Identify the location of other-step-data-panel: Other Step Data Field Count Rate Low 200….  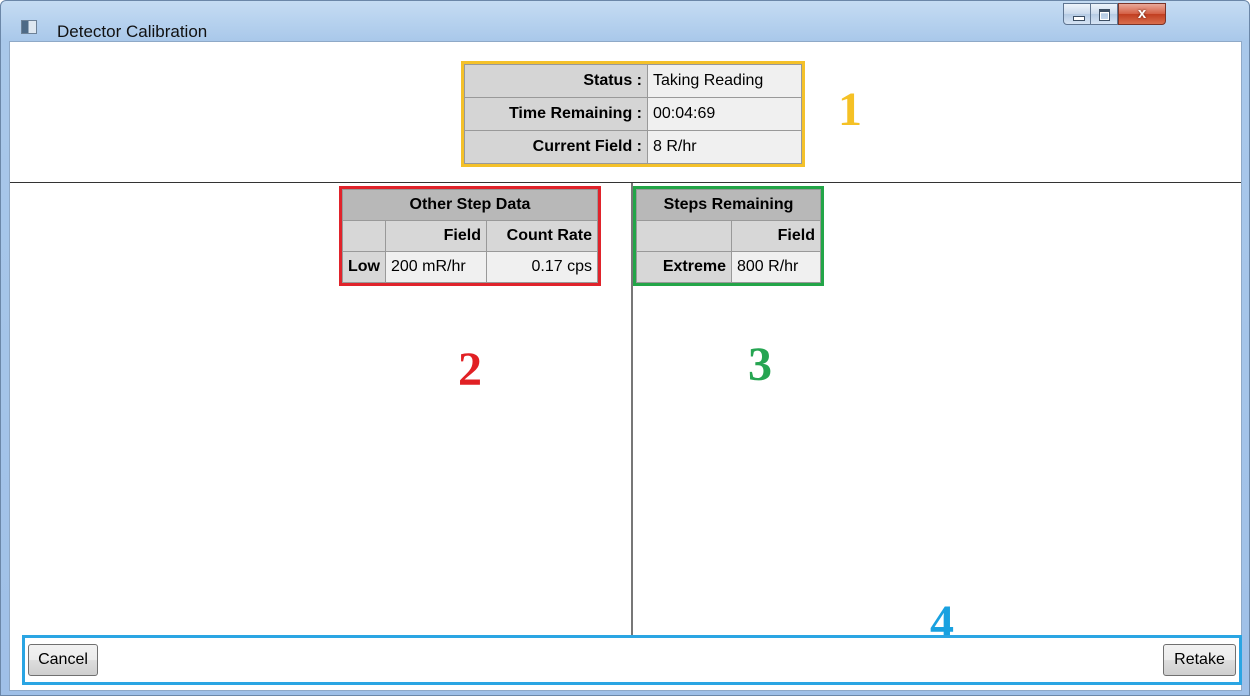
(470, 236).